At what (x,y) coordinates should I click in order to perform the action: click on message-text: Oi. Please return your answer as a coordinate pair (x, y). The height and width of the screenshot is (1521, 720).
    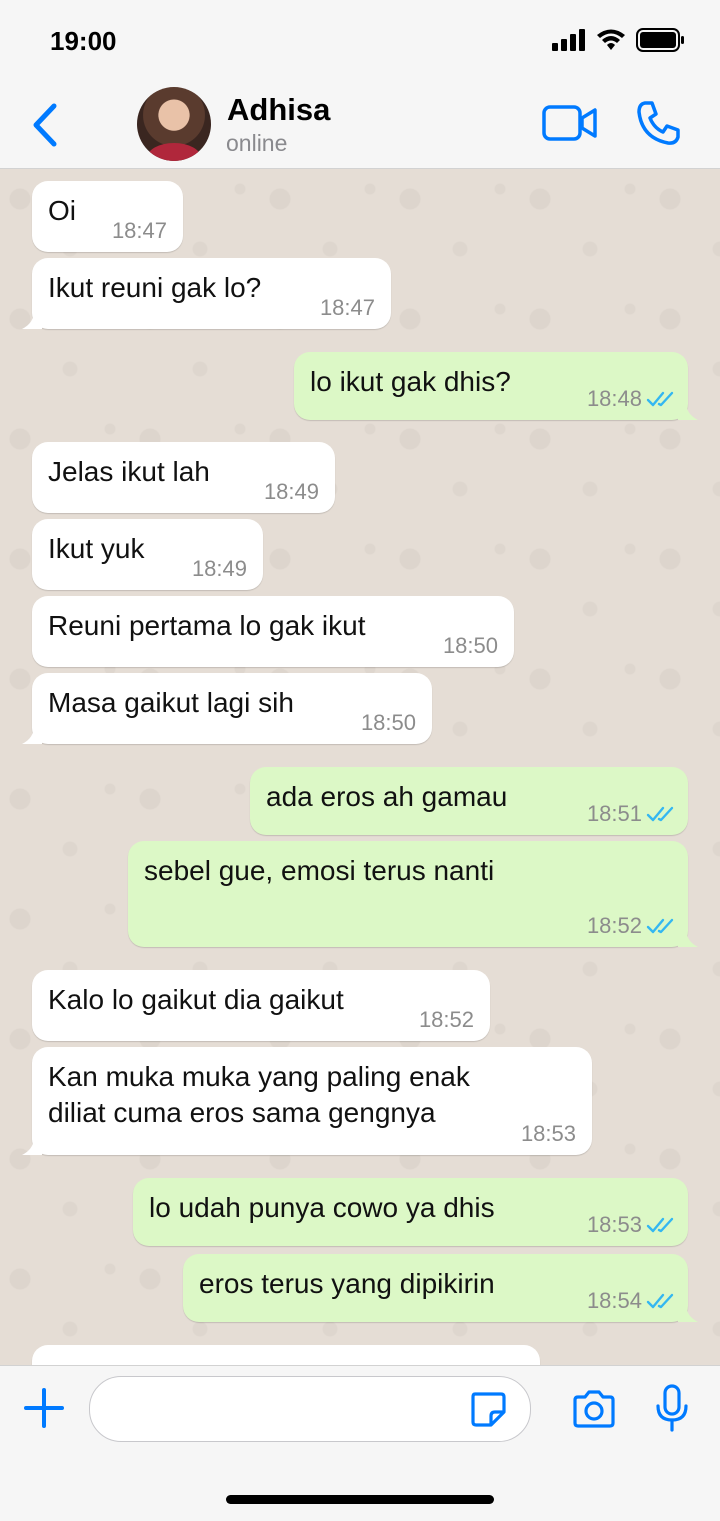
    Looking at the image, I should click on (62, 210).